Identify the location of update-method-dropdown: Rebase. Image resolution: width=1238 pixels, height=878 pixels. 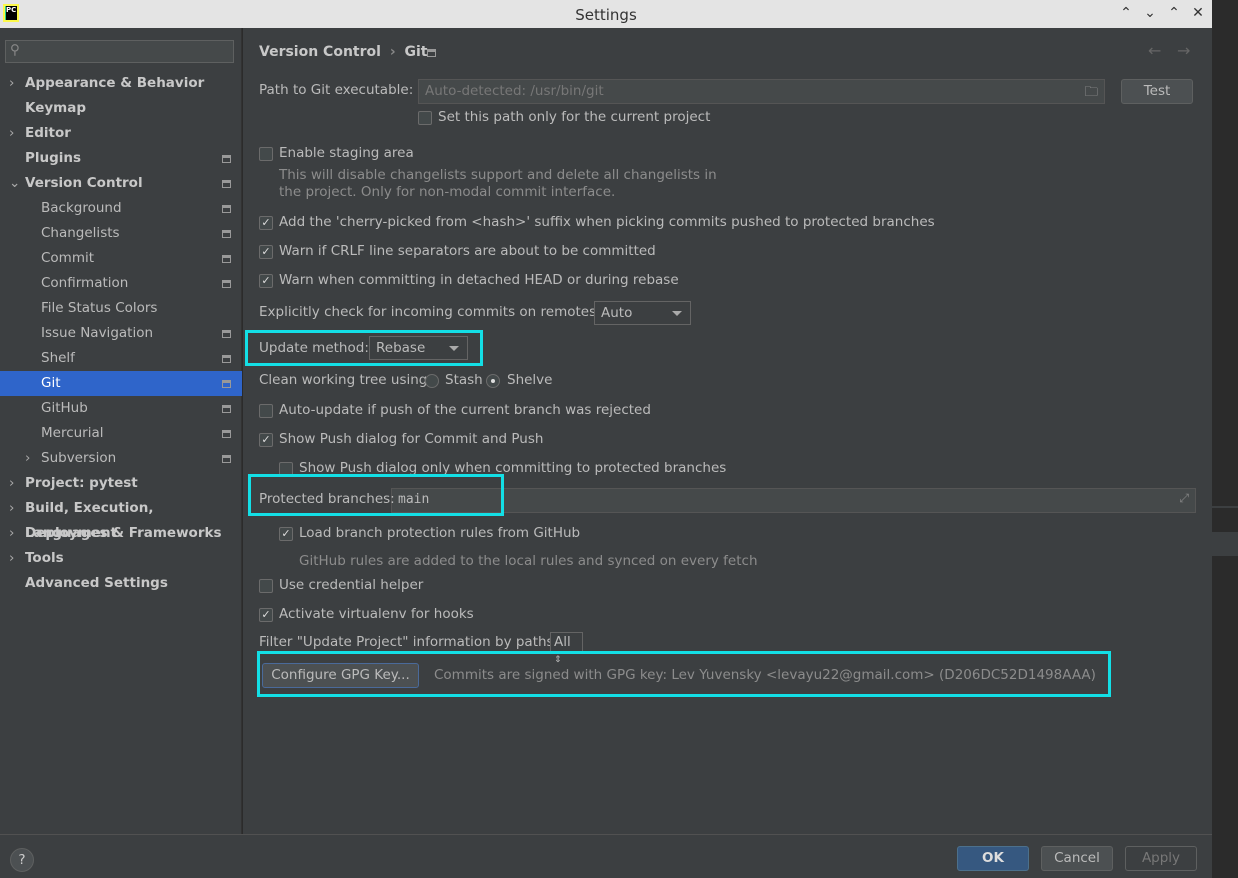
(418, 348).